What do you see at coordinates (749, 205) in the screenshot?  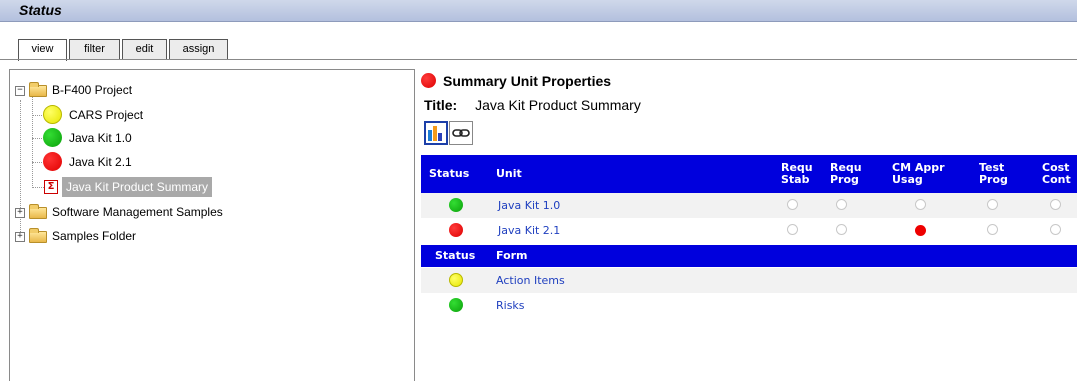 I see `table-row: Java Kit 1.0` at bounding box center [749, 205].